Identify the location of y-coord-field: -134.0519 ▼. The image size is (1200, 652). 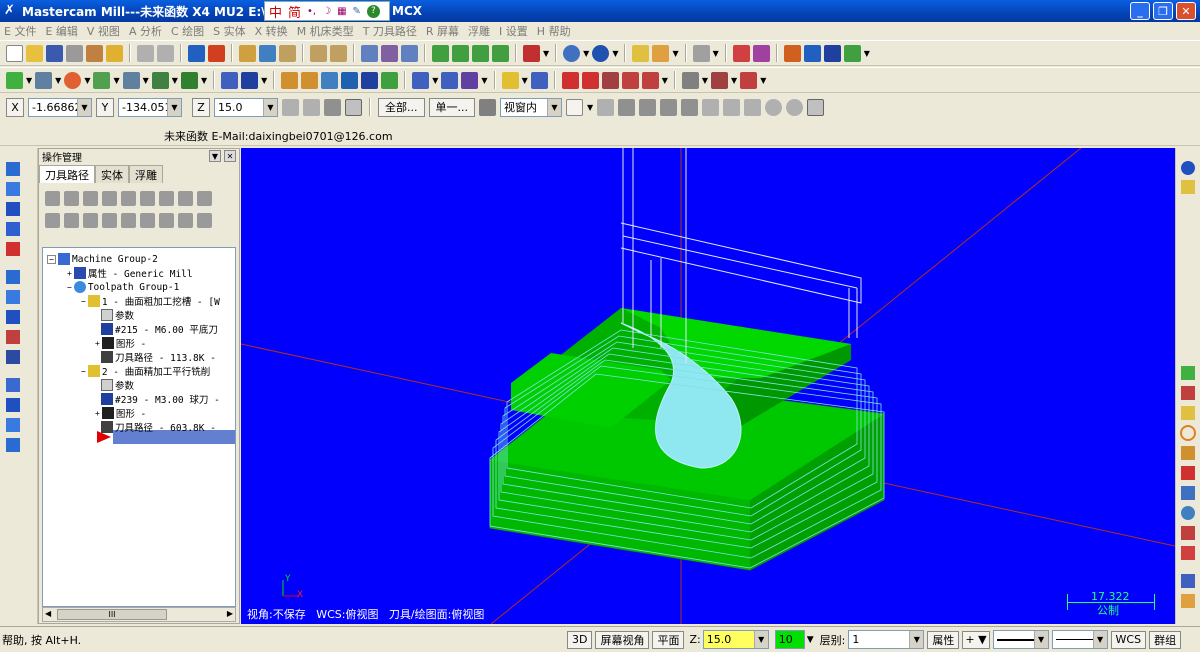
(150, 107).